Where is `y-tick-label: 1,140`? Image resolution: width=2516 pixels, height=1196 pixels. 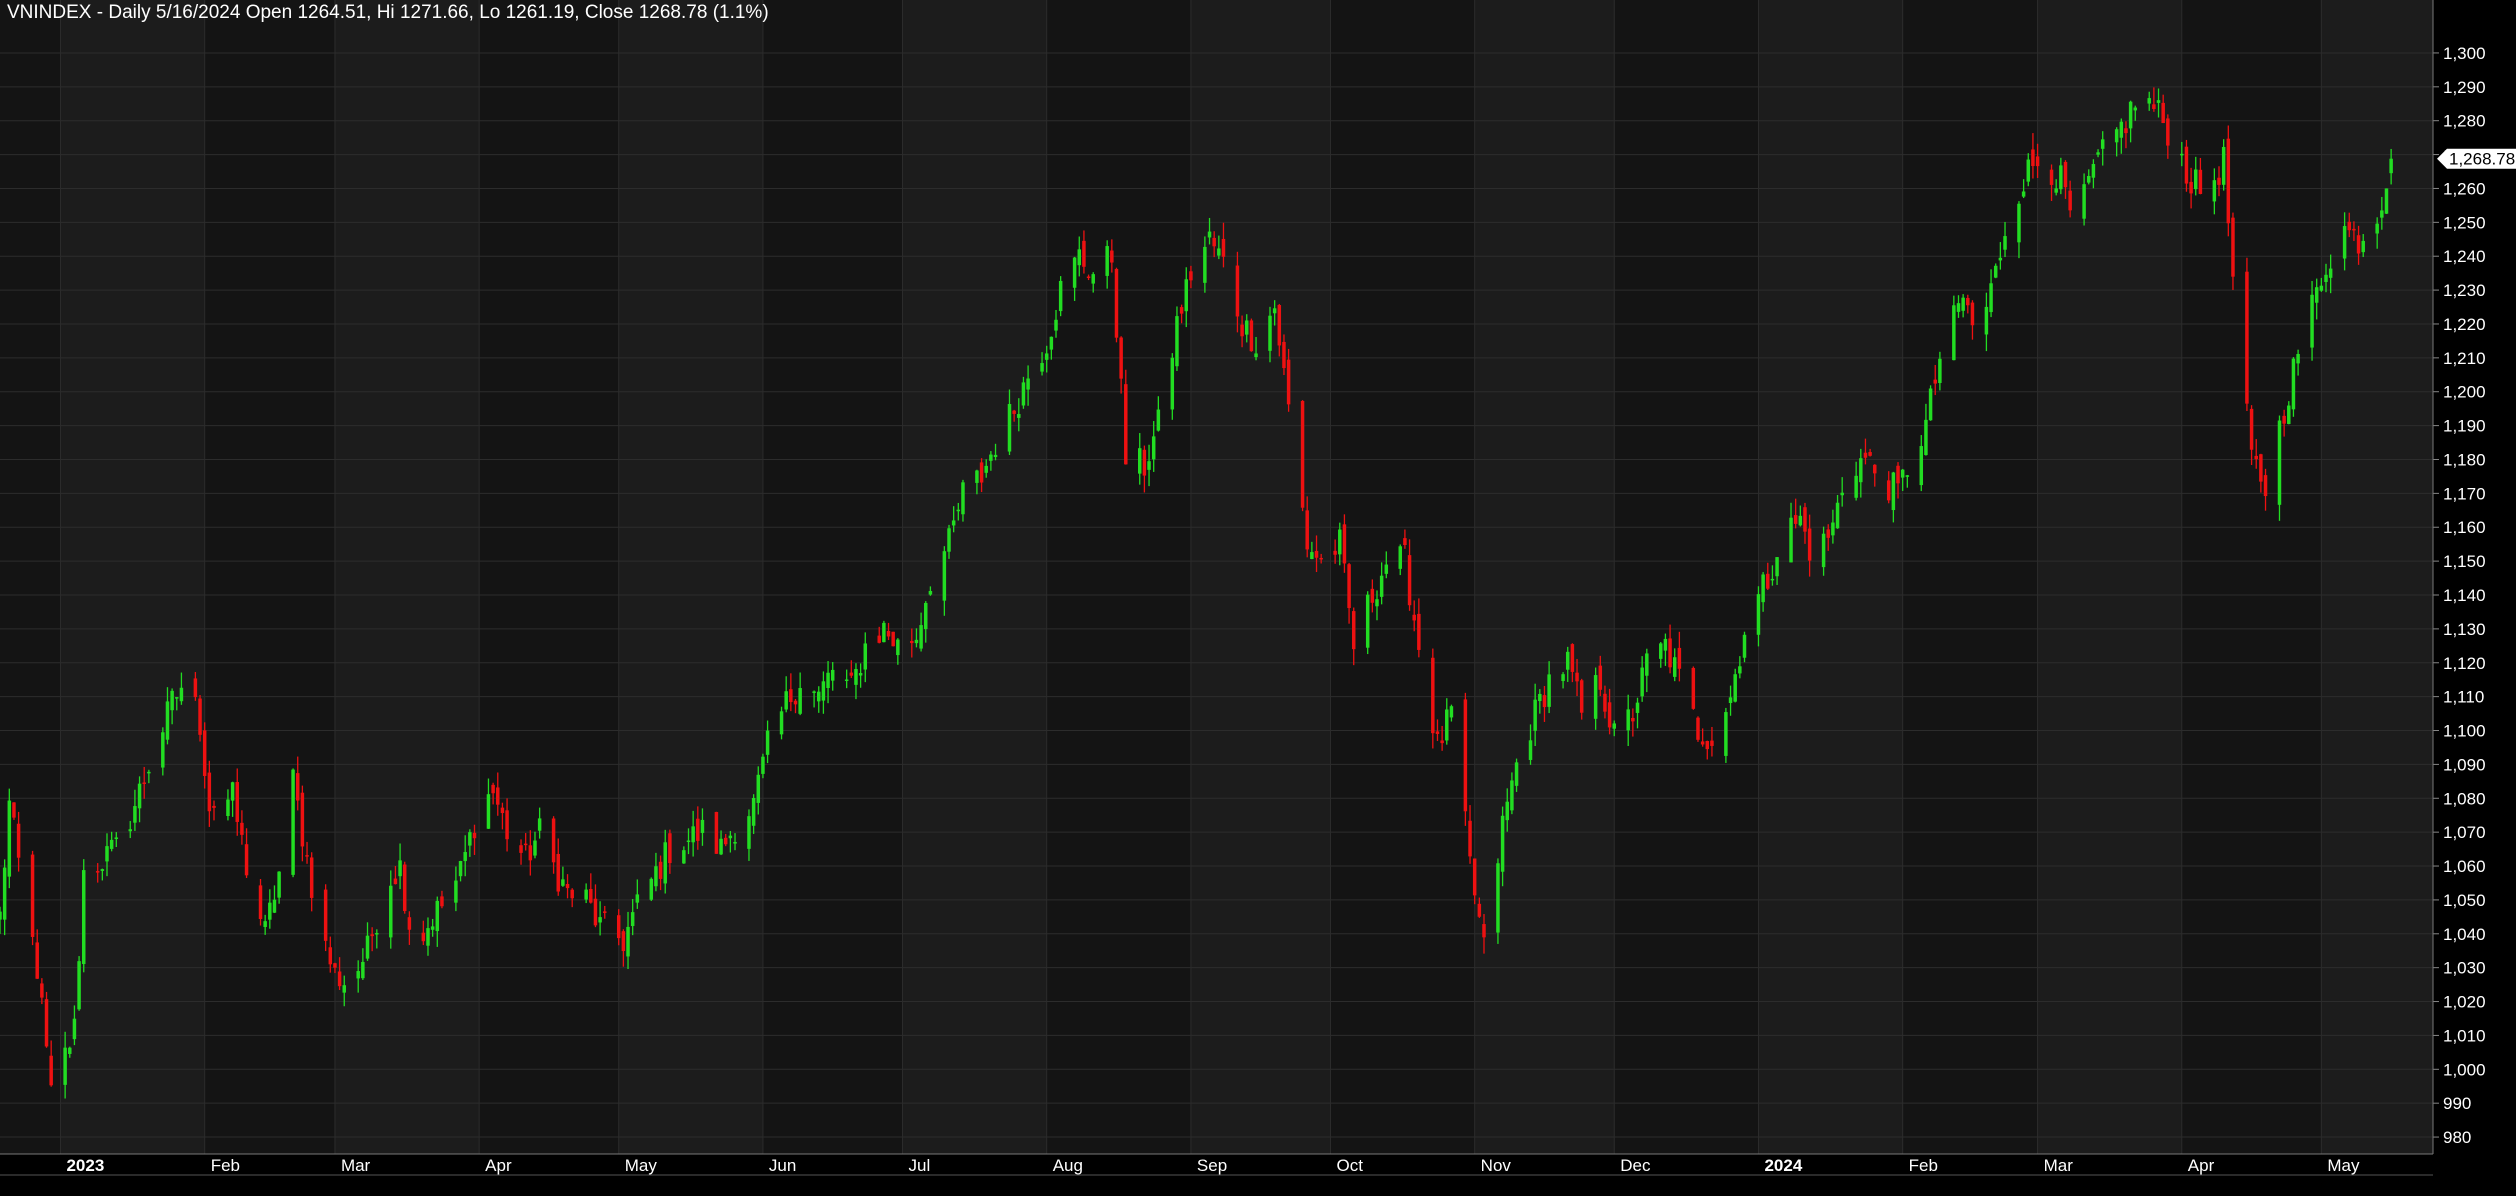
y-tick-label: 1,140 is located at coordinates (2464, 595).